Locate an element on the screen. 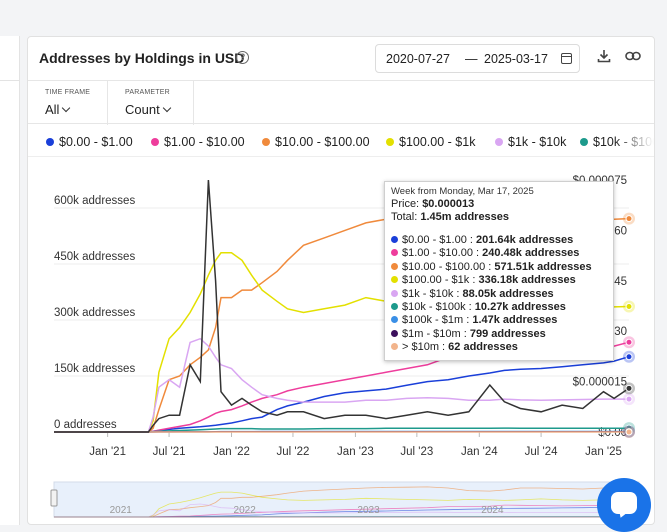 The height and width of the screenshot is (532, 667). navigator-year-label: 2022 is located at coordinates (245, 510).